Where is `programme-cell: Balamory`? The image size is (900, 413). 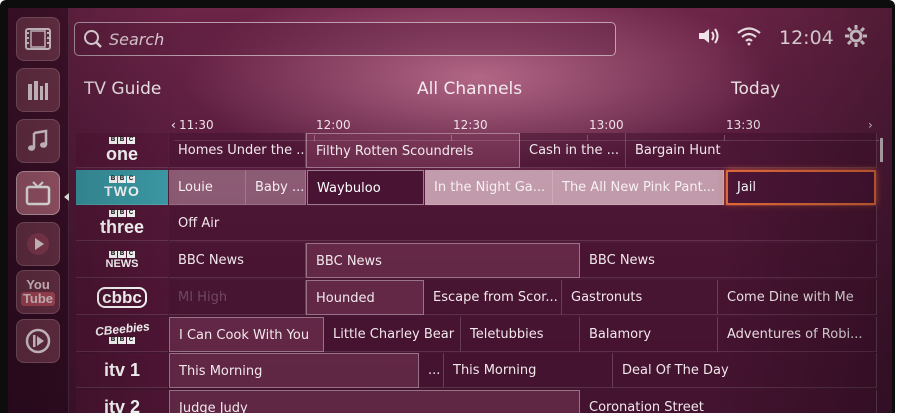
programme-cell: Balamory is located at coordinates (649, 334).